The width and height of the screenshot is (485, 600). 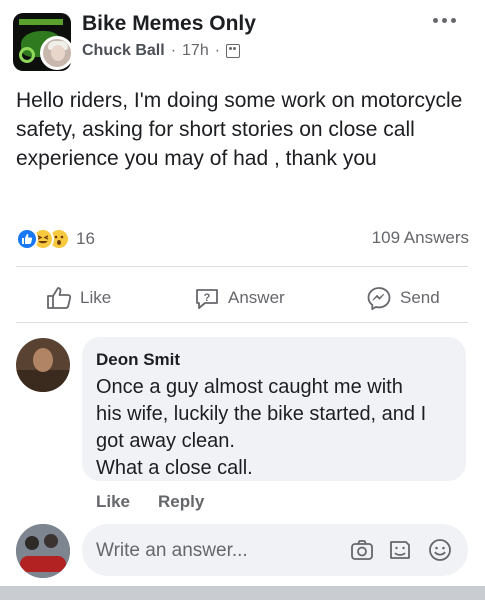 I want to click on author-avatar, so click(x=57, y=53).